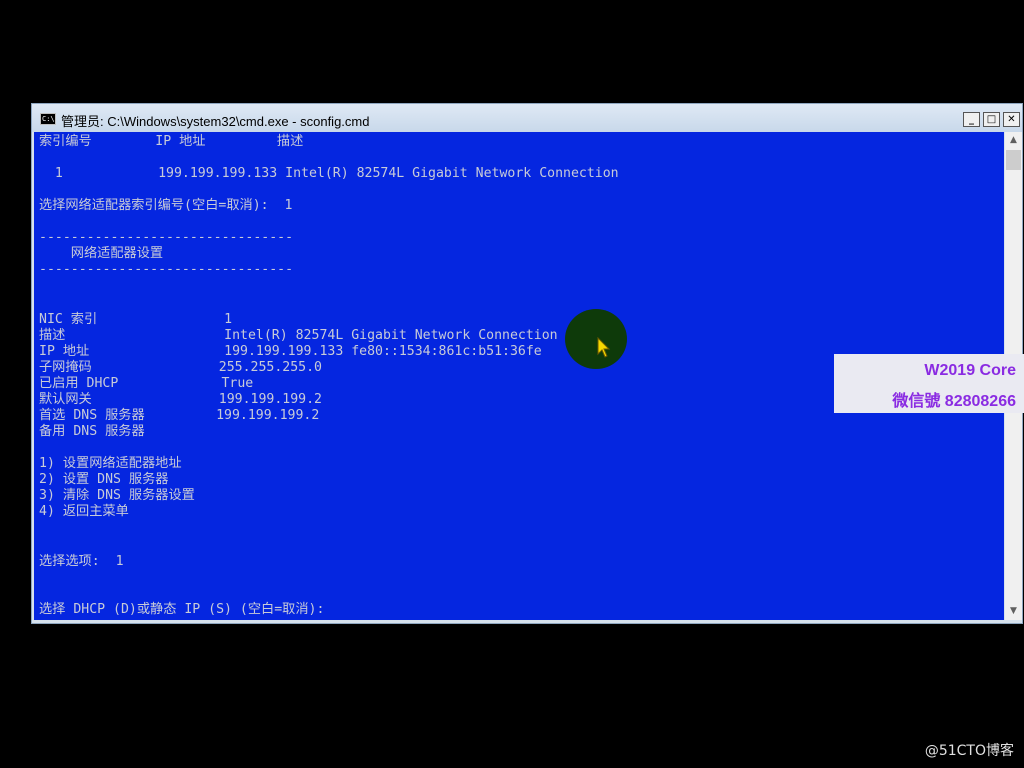 The image size is (1024, 768). I want to click on console-line: 3) 清除 DNS 服务器设置, so click(117, 495).